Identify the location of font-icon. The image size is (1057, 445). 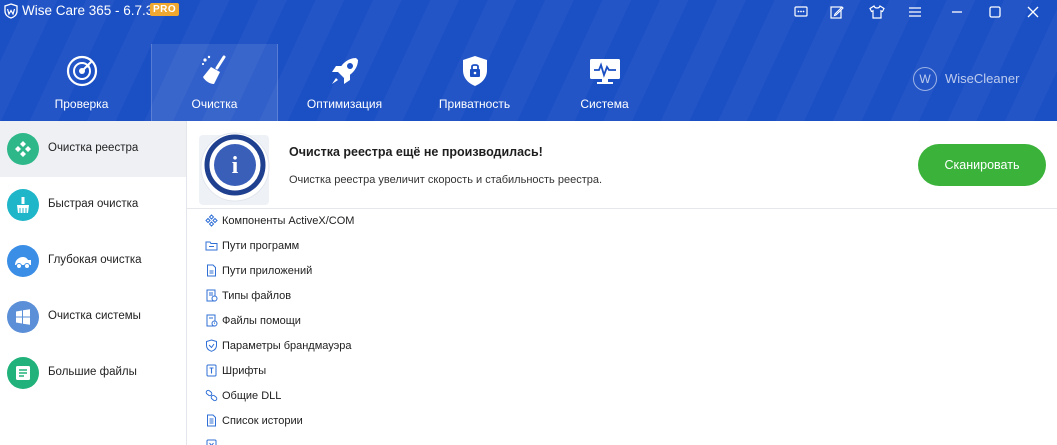
(211, 370).